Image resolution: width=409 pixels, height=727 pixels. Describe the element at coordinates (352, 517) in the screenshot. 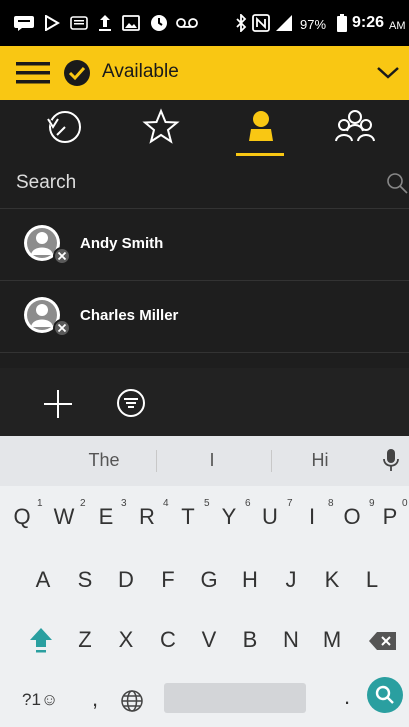

I see `key-o: O` at that location.